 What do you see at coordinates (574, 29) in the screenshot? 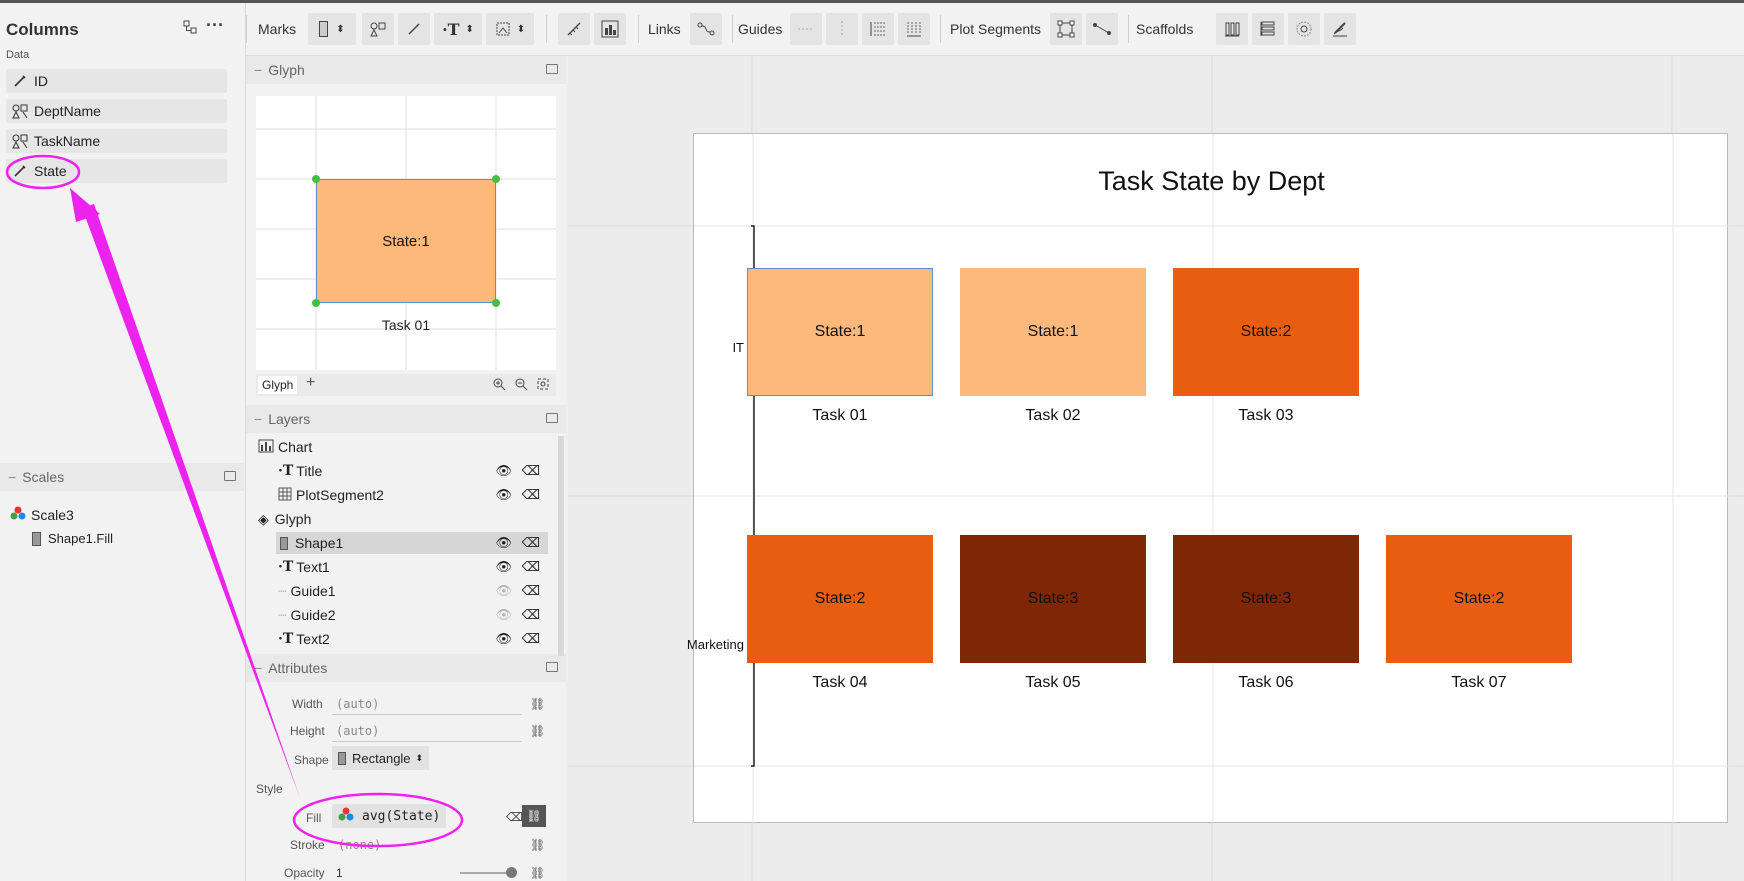
I see `data-axis-button` at bounding box center [574, 29].